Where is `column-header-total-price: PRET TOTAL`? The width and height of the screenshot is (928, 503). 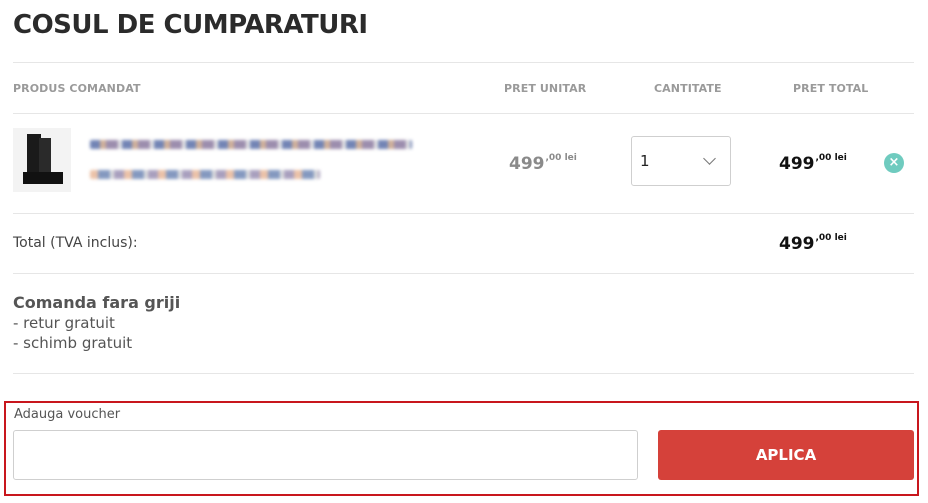 column-header-total-price: PRET TOTAL is located at coordinates (831, 88).